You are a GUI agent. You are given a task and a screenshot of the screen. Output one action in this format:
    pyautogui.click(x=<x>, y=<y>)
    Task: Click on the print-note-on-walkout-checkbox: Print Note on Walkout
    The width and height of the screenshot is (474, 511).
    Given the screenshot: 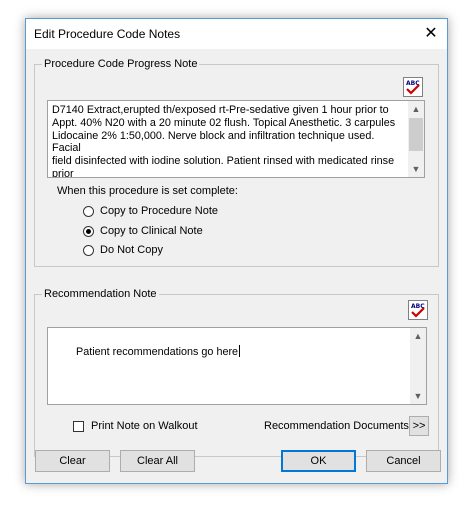 What is the action you would take?
    pyautogui.click(x=135, y=426)
    